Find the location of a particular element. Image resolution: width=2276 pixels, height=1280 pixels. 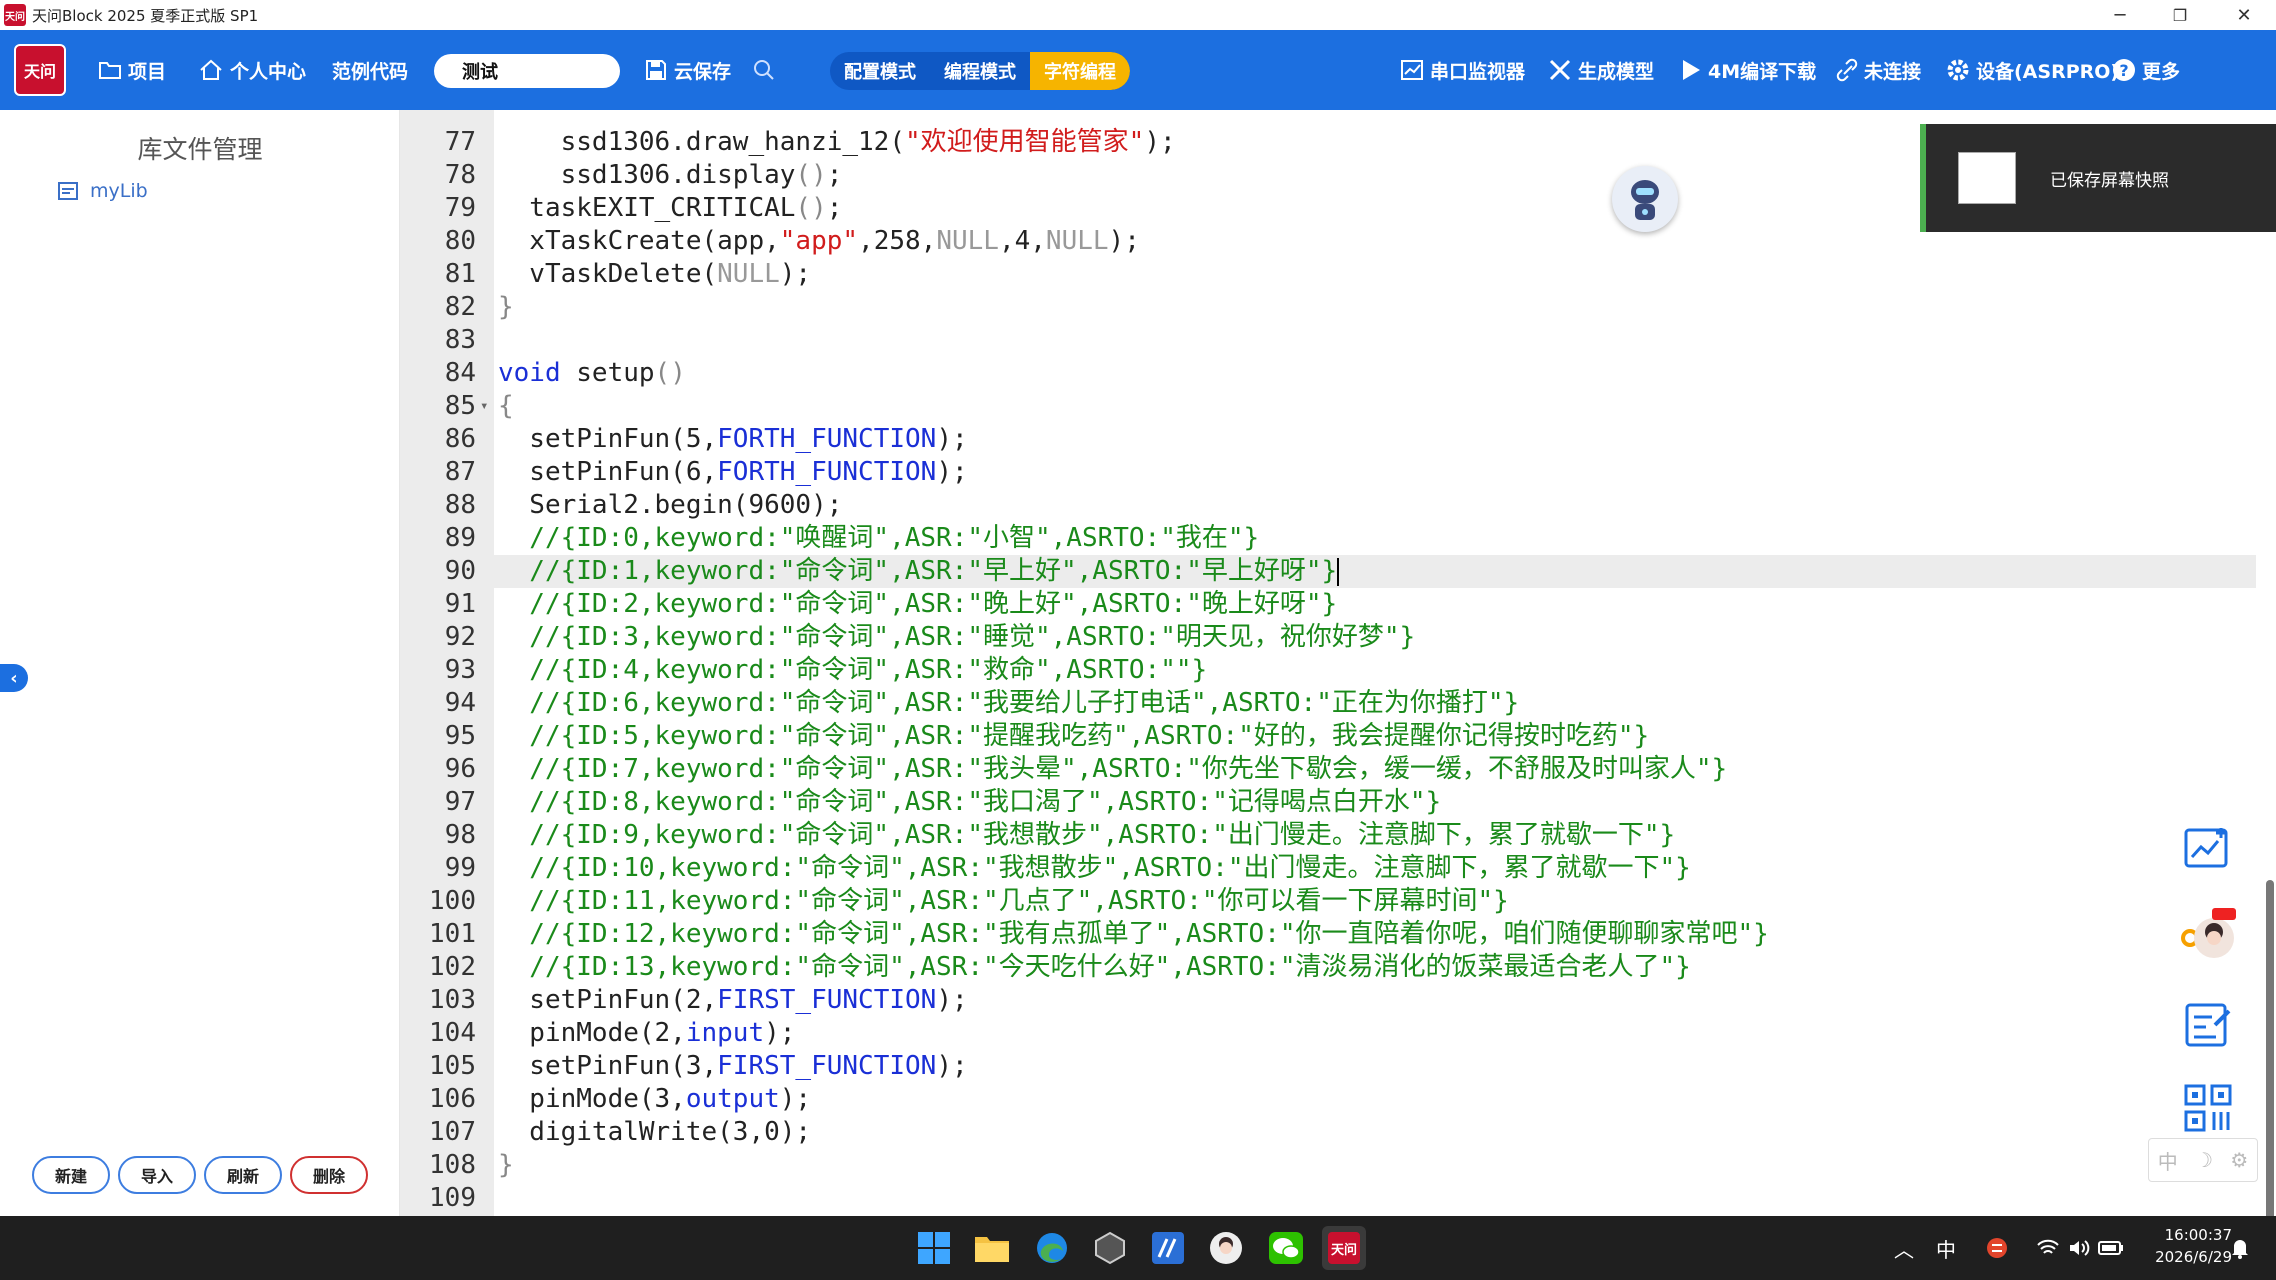

tianwen-block-taskbar-icon: 天问 is located at coordinates (1344, 1248).